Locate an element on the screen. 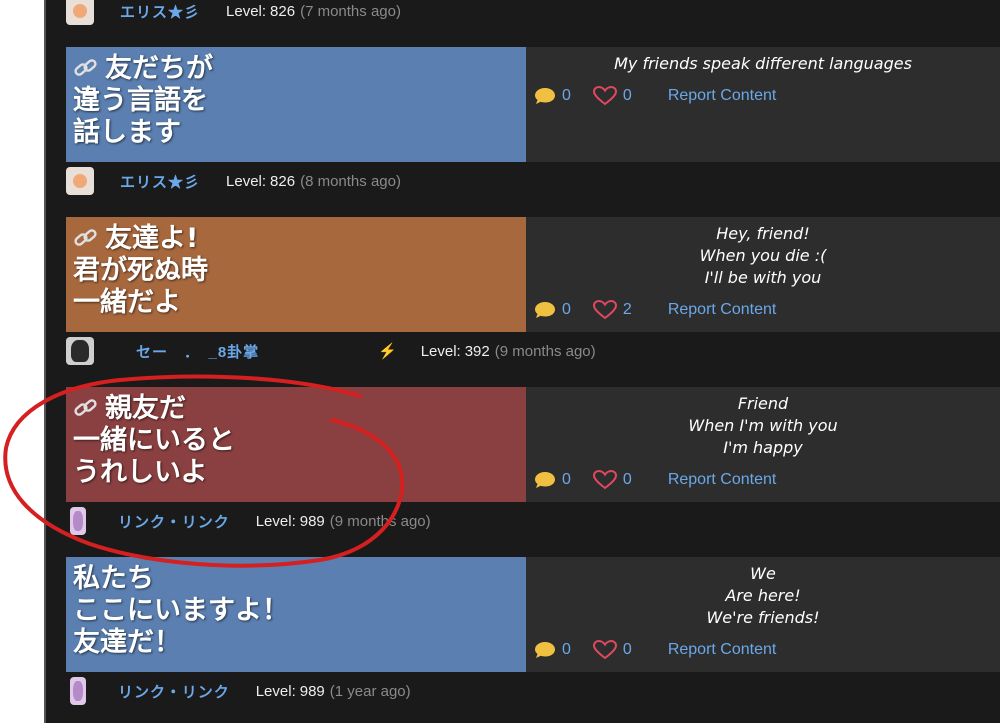 The height and width of the screenshot is (723, 1000). japanese-line: 友達だ！ is located at coordinates (127, 642).